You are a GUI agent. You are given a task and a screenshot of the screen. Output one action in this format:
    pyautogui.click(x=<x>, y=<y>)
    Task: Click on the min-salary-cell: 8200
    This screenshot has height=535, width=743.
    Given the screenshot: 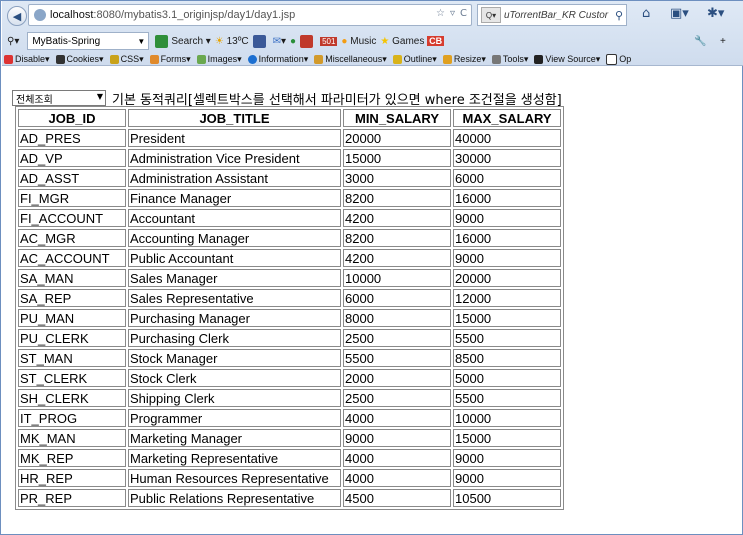 What is the action you would take?
    pyautogui.click(x=397, y=198)
    